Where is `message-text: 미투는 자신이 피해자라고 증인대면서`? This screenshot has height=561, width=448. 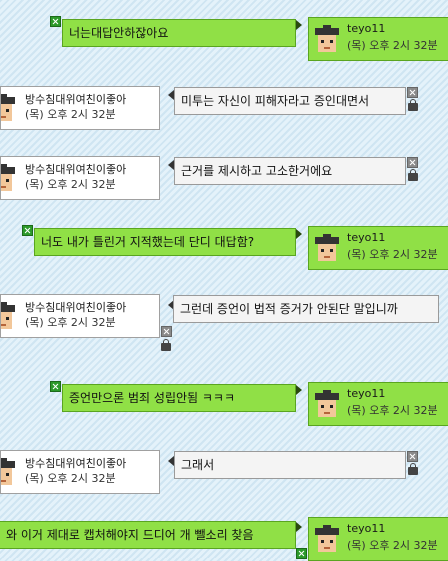 message-text: 미투는 자신이 피해자라고 증인대면서 is located at coordinates (275, 101).